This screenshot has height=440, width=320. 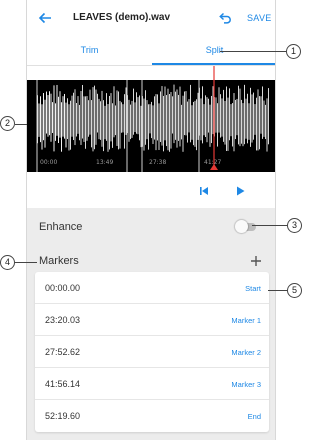 What do you see at coordinates (204, 191) in the screenshot?
I see `skip-to-start-icon` at bounding box center [204, 191].